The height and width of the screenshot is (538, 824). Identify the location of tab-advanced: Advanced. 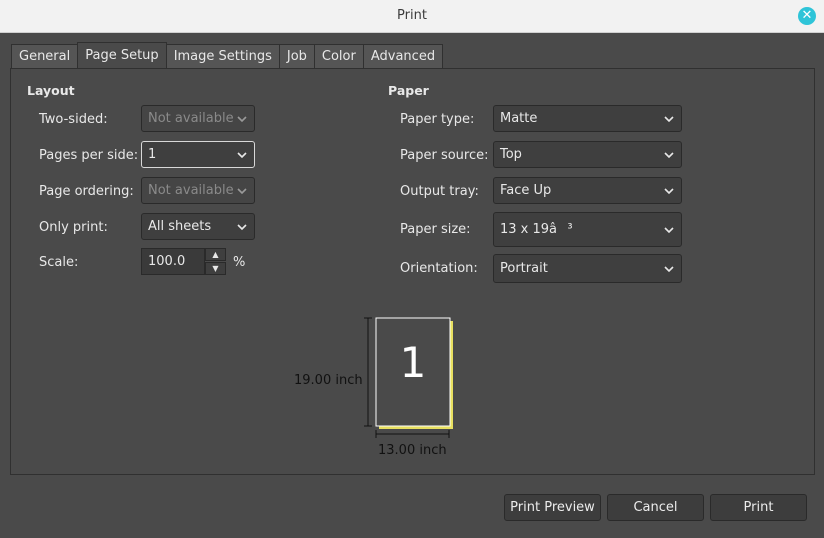
(403, 56).